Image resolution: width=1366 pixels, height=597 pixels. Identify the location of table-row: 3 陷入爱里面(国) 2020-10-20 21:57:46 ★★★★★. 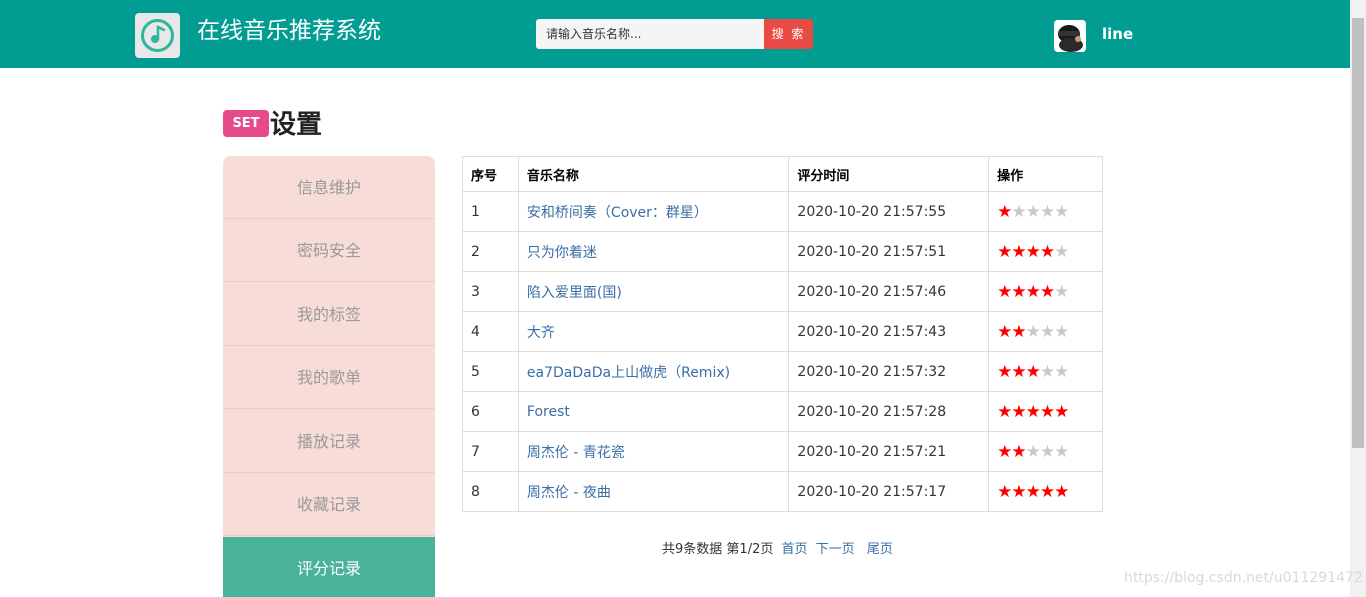
(782, 291).